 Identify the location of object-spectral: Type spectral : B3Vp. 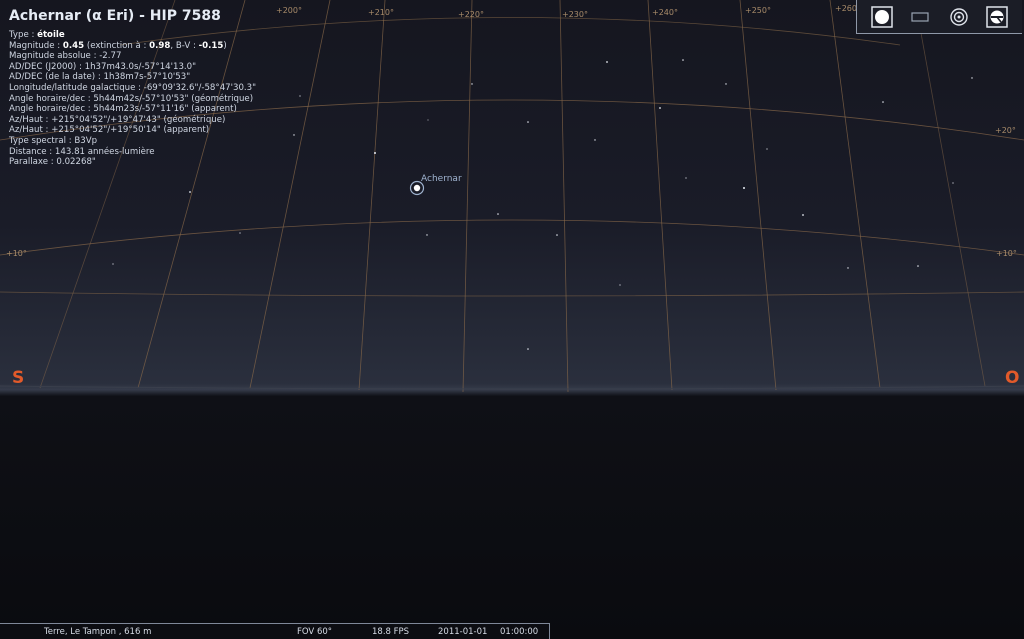
(53, 140).